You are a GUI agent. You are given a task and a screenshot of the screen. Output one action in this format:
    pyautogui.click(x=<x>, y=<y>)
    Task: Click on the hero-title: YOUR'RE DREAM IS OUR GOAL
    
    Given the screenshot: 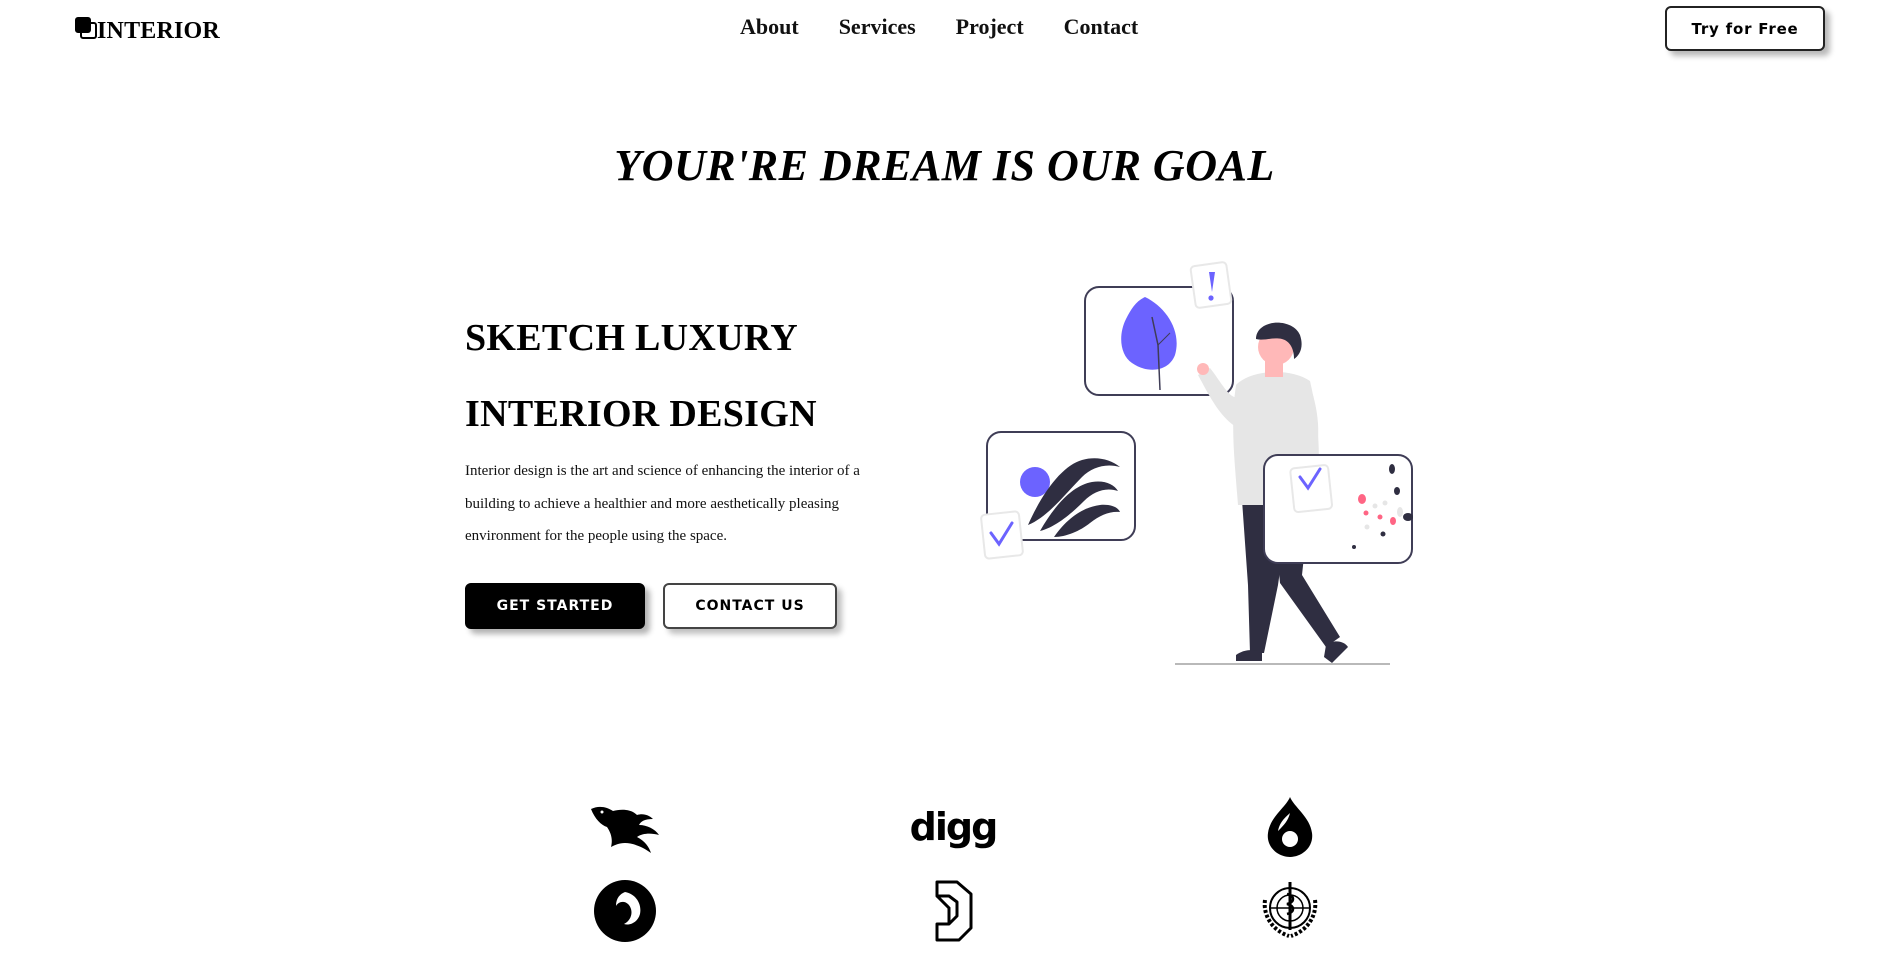 What is the action you would take?
    pyautogui.click(x=944, y=165)
    